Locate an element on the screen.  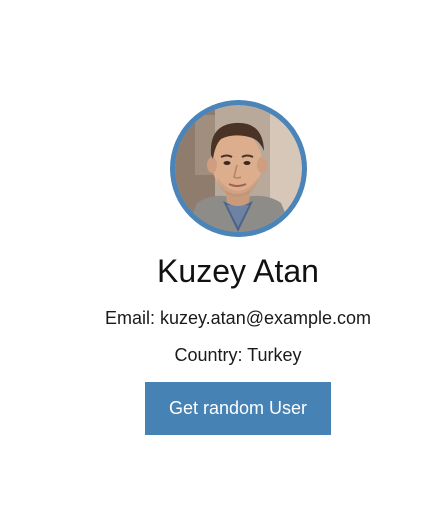
get-random-user-button: Get random User is located at coordinates (238, 408).